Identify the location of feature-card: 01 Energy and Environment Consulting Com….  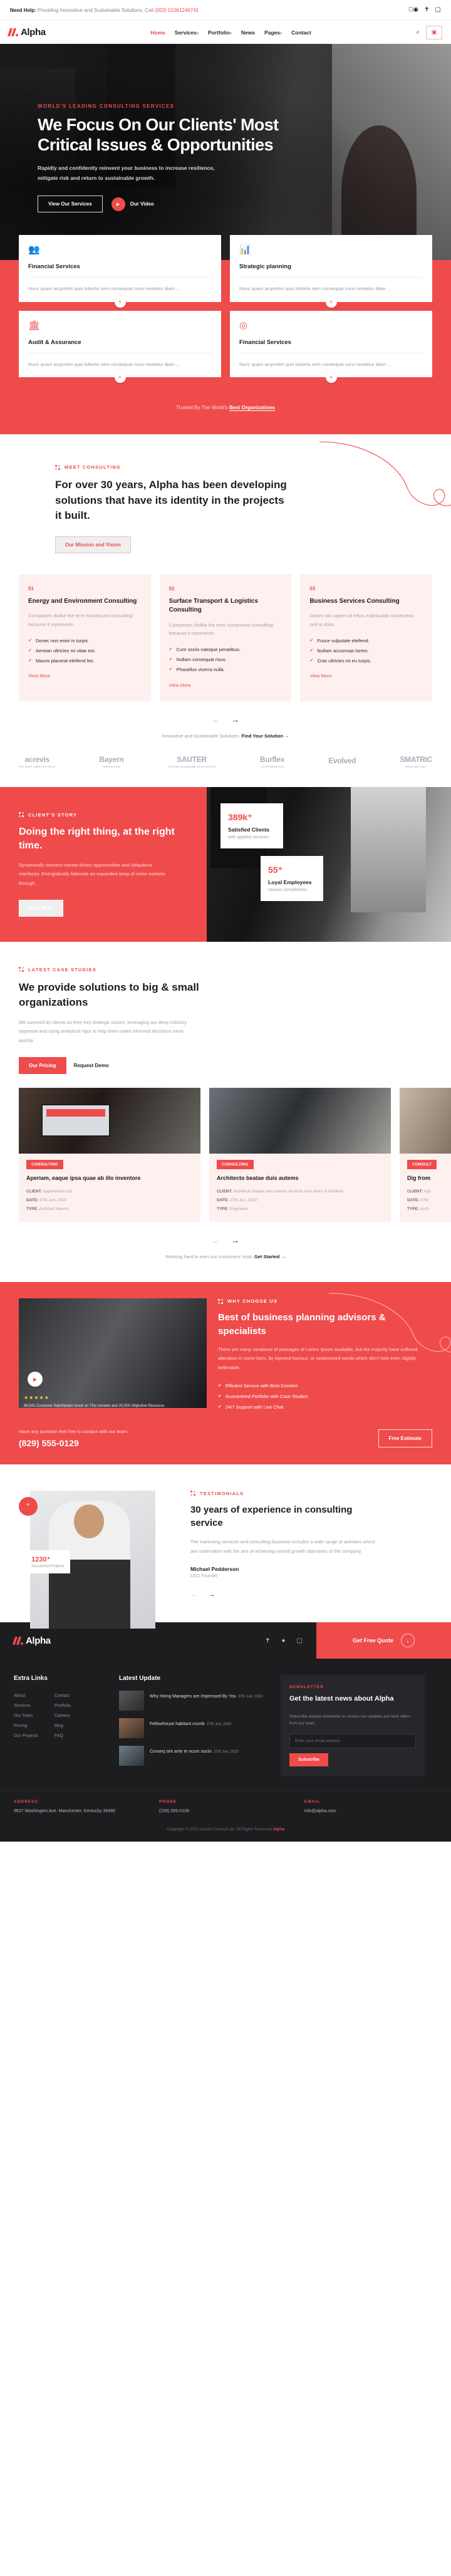
(85, 637).